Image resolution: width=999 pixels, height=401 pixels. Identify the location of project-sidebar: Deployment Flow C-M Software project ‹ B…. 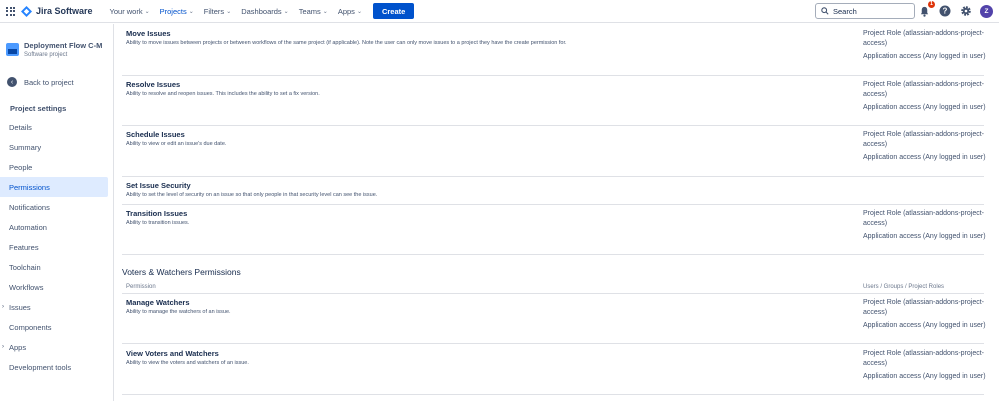
(57, 212).